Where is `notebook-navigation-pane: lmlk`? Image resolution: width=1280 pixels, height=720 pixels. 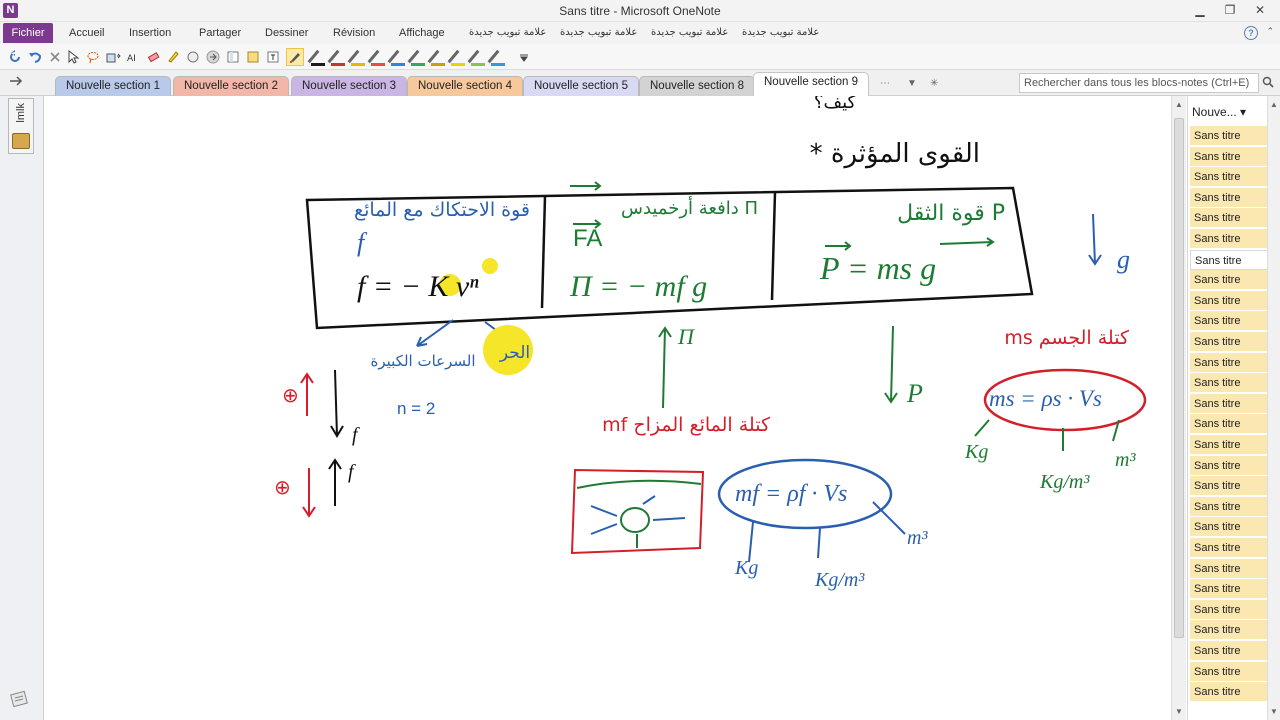
notebook-navigation-pane: lmlk is located at coordinates (22, 408).